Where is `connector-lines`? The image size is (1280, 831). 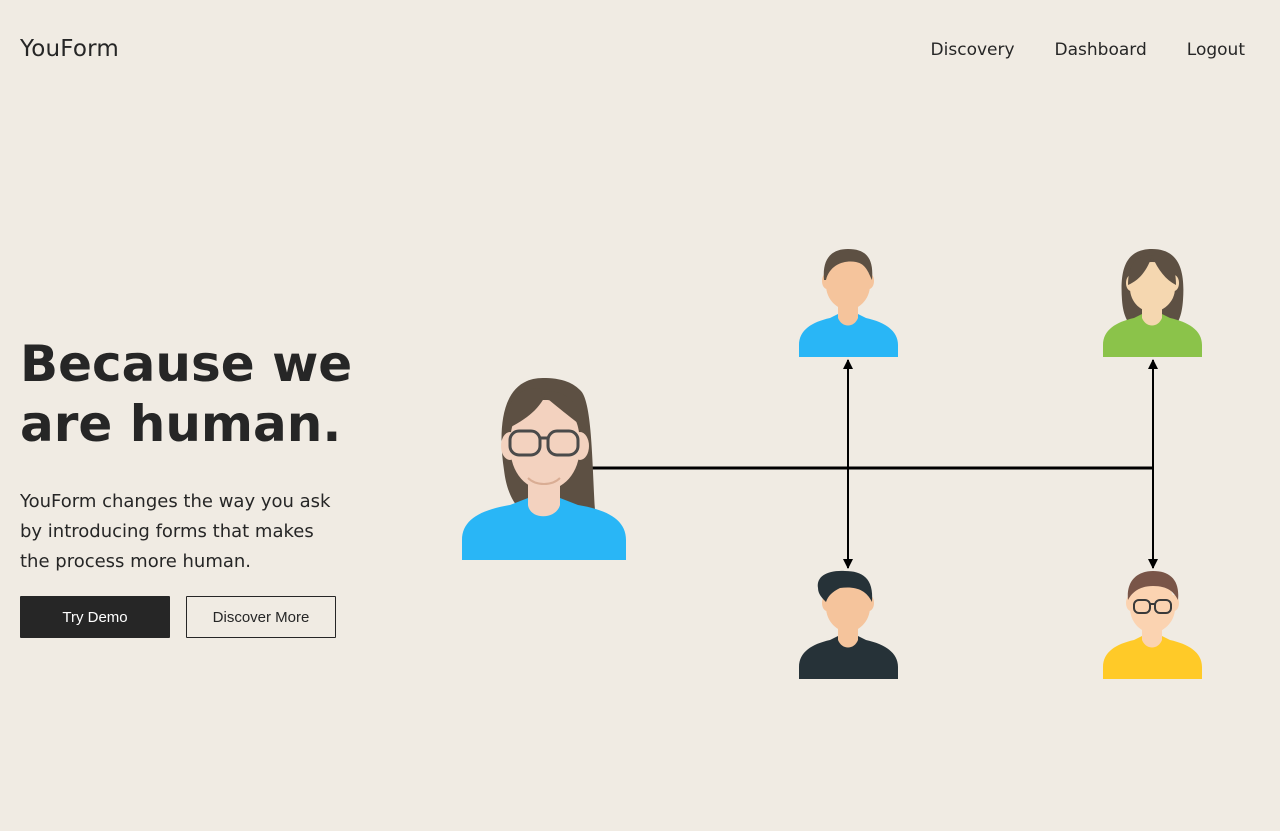
connector-lines is located at coordinates (874, 464).